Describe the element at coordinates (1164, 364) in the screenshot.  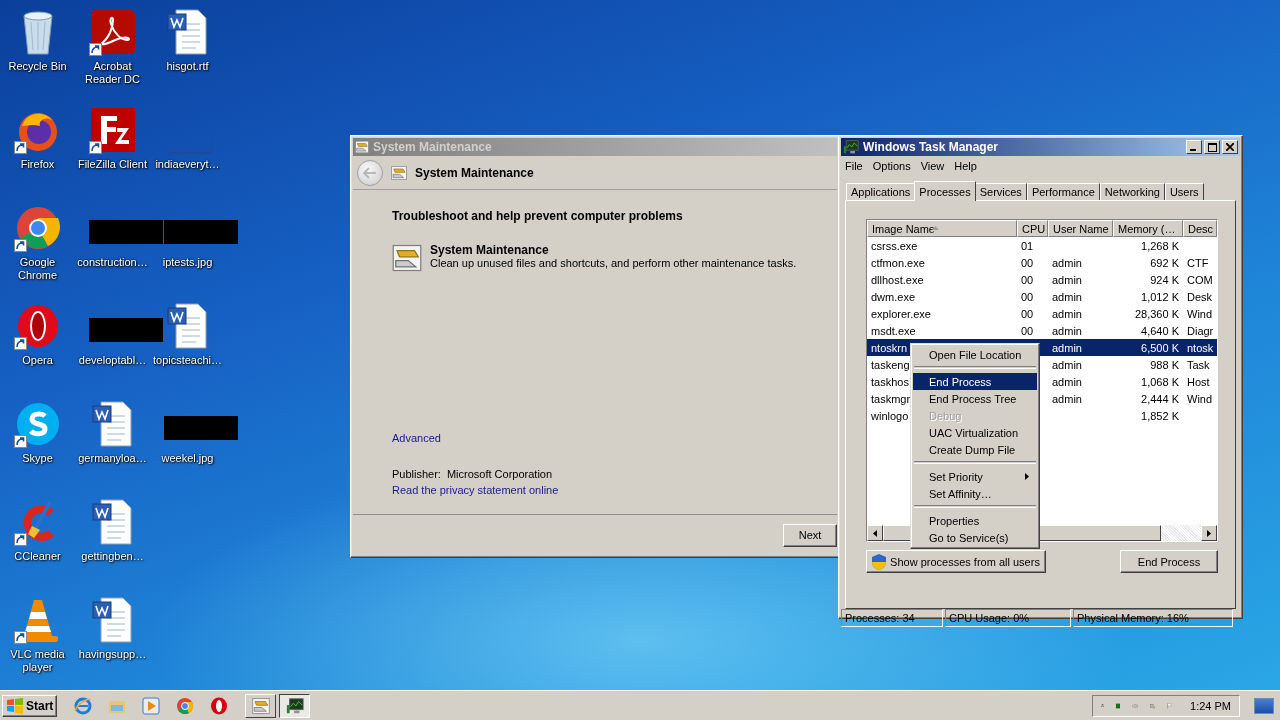
I see `table-cell: 988 K` at that location.